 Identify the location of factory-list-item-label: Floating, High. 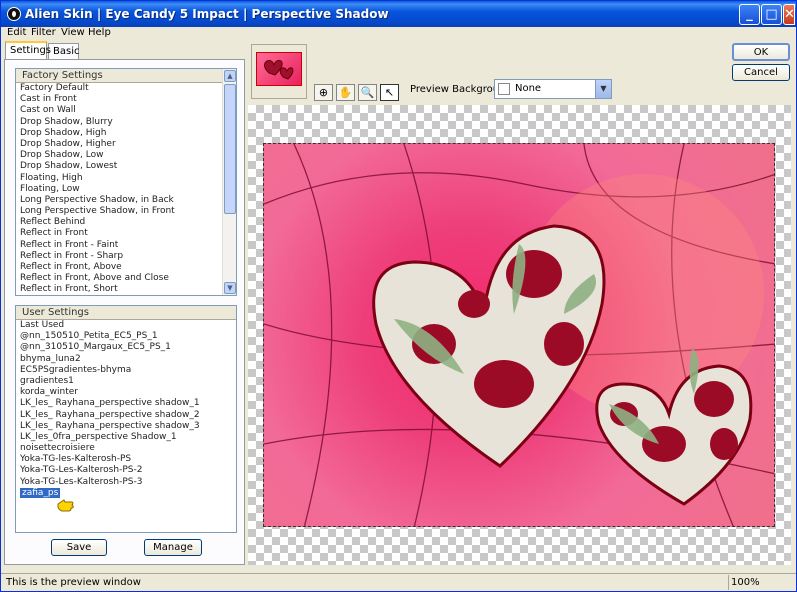
(51, 177).